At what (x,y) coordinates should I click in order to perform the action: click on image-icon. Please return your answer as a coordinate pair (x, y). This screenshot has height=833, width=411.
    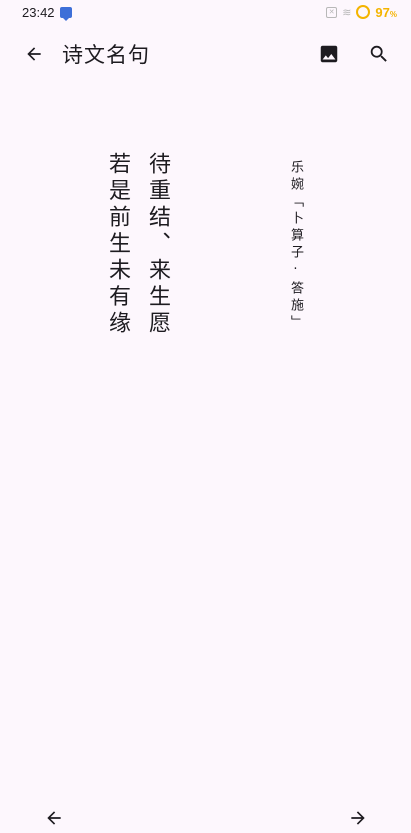
    Looking at the image, I should click on (329, 54).